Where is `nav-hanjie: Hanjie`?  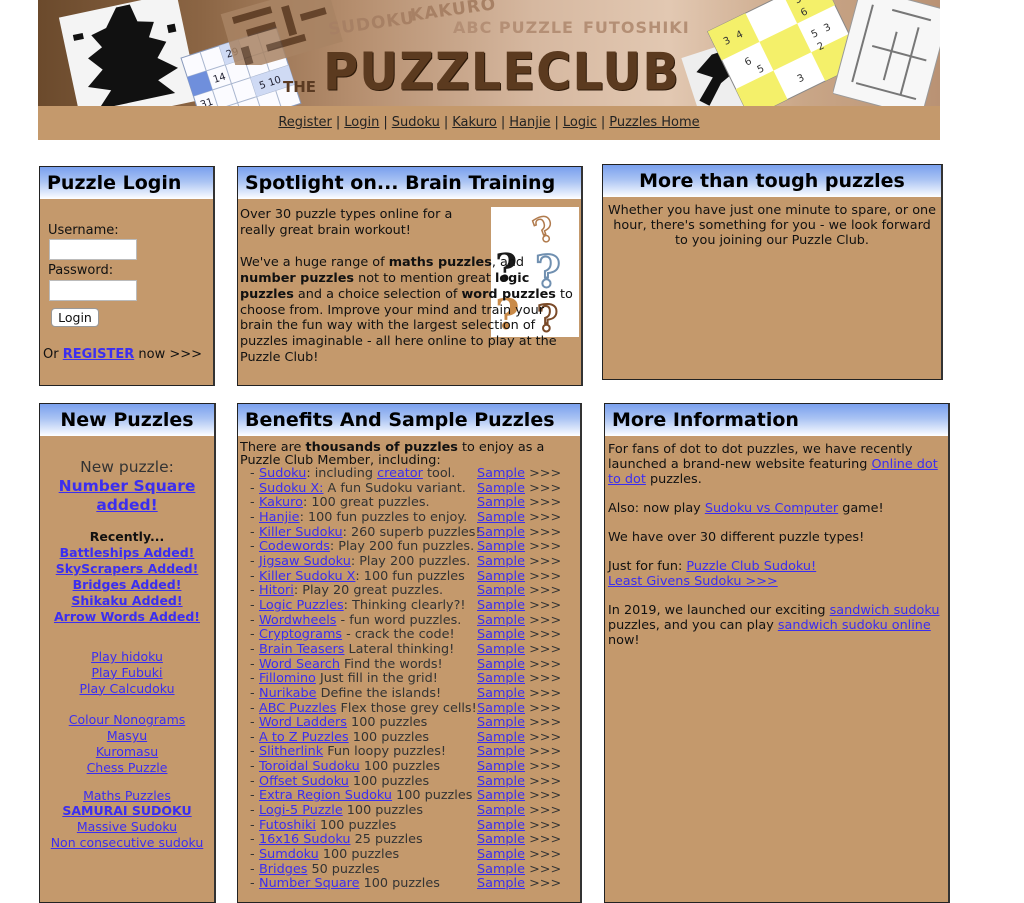 nav-hanjie: Hanjie is located at coordinates (529, 122).